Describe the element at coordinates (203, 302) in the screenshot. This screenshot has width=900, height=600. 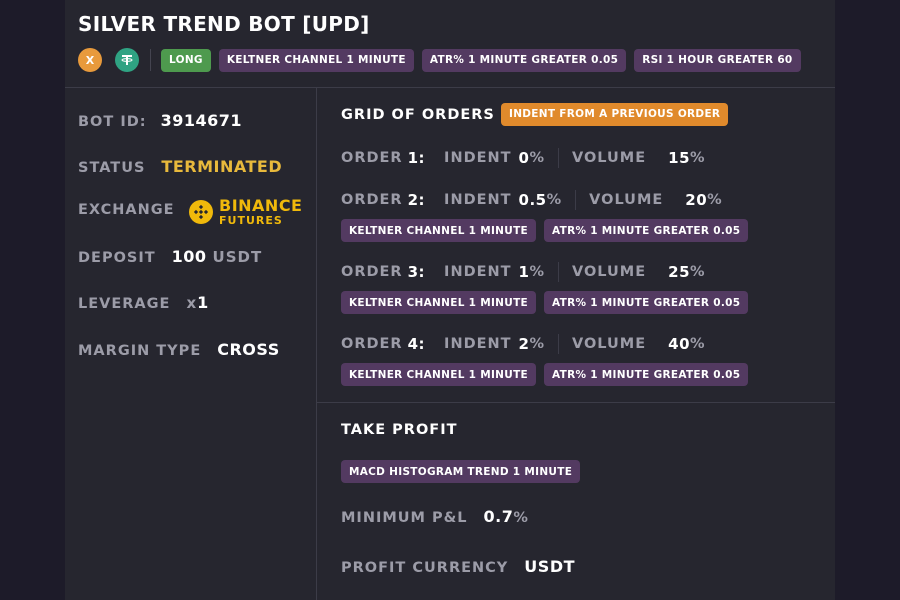
I see `leverage-value: 1` at that location.